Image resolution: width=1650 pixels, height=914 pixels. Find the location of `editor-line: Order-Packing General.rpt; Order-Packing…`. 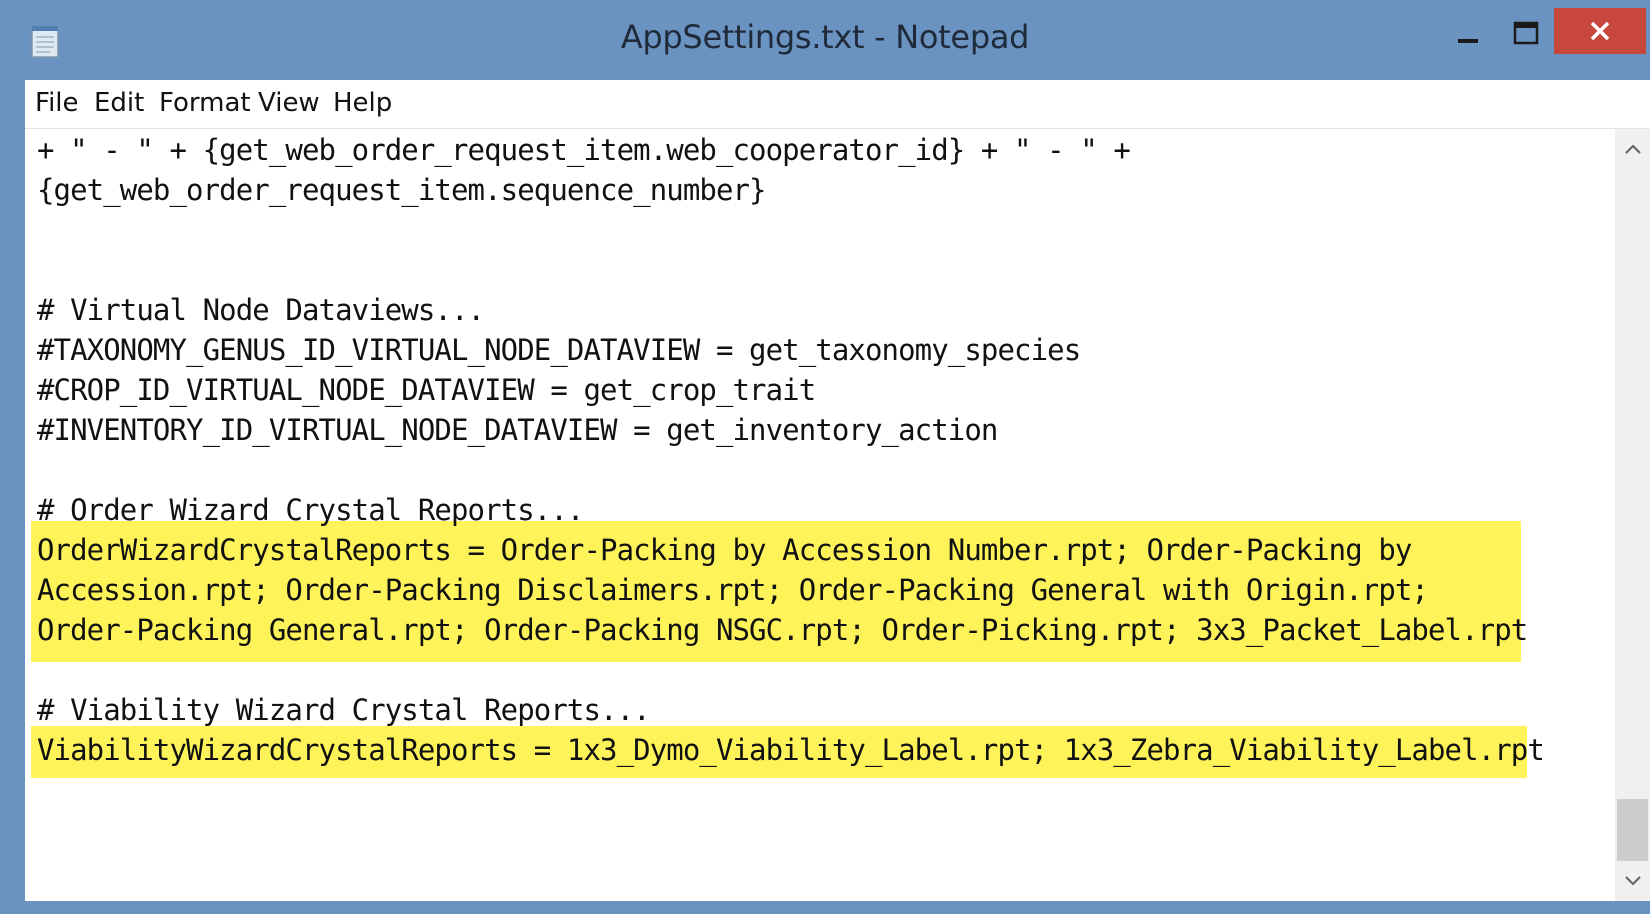

editor-line: Order-Packing General.rpt; Order-Packing… is located at coordinates (782, 630).